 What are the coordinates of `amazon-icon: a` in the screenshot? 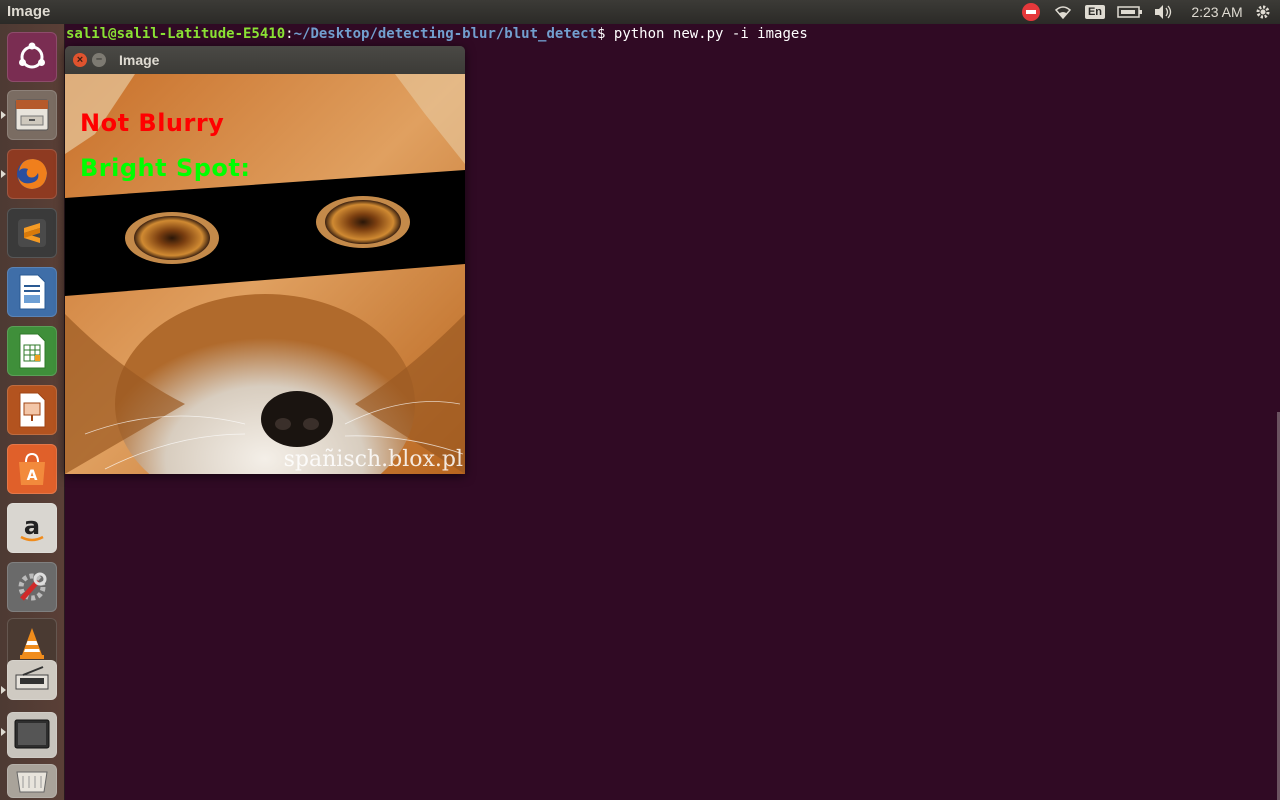 It's located at (32, 528).